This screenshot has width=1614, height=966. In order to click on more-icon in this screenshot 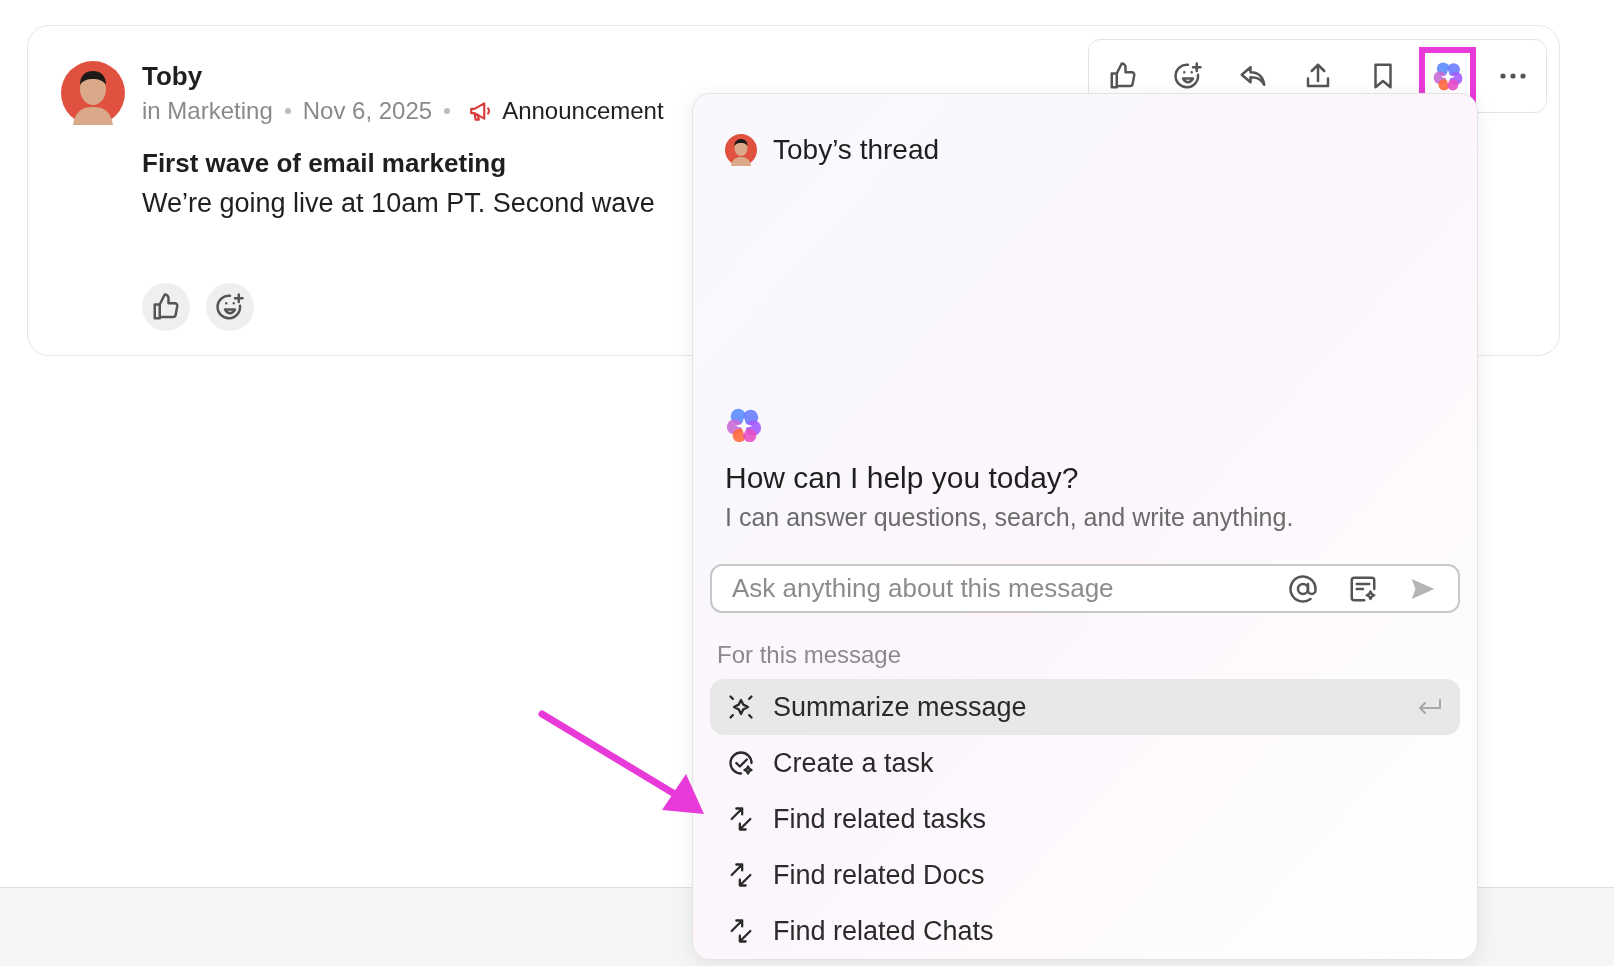, I will do `click(1512, 76)`.